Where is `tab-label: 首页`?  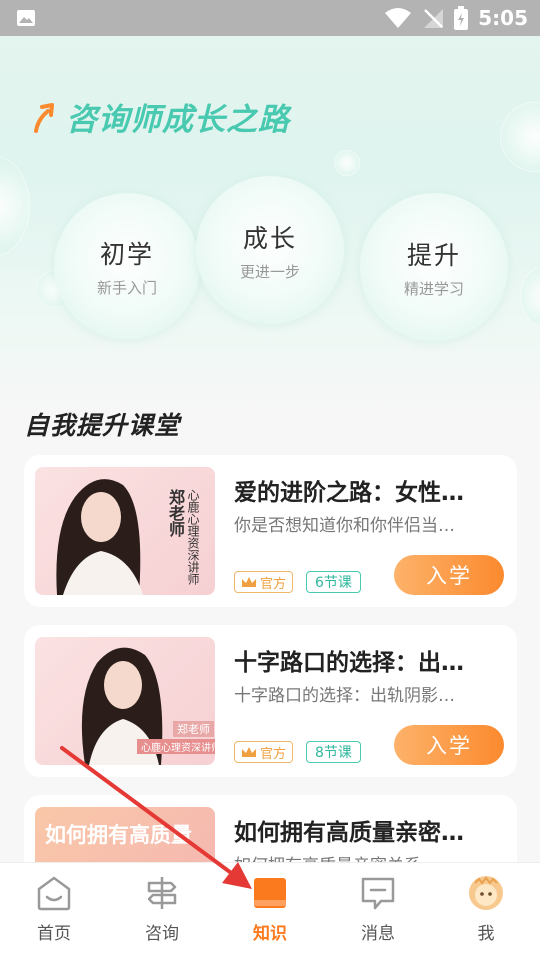
tab-label: 首页 is located at coordinates (54, 934).